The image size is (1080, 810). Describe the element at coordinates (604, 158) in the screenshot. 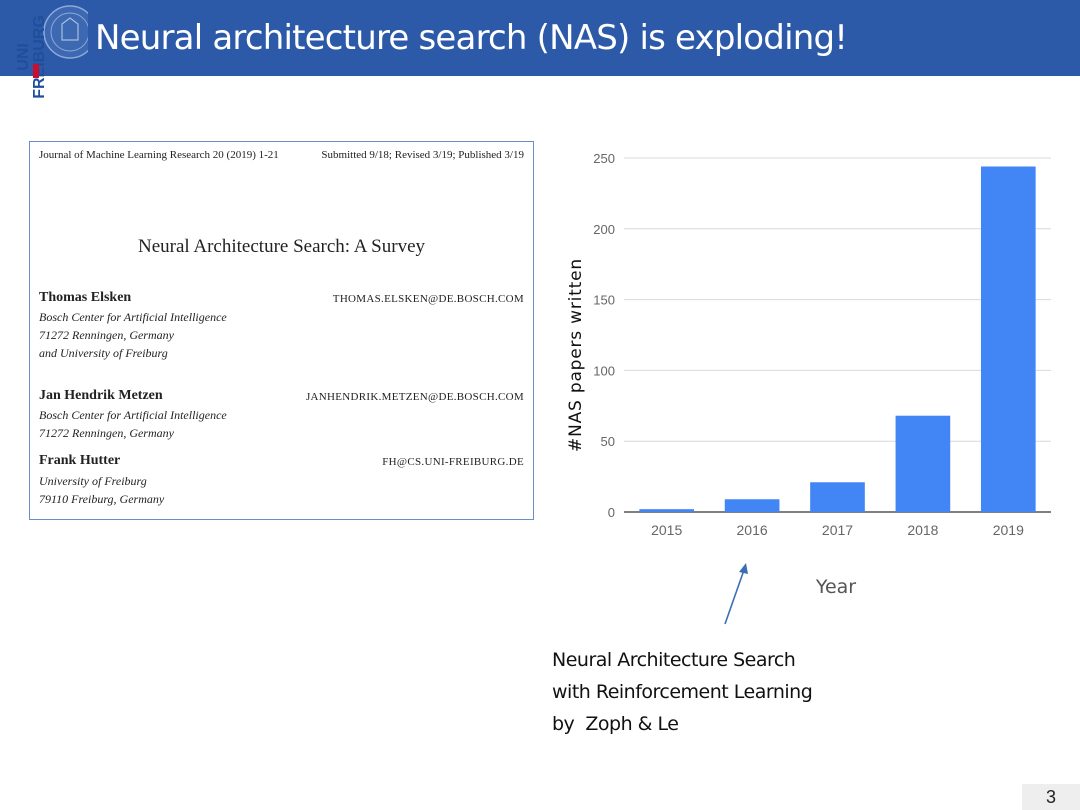

I see `y-tick-label: 250` at that location.